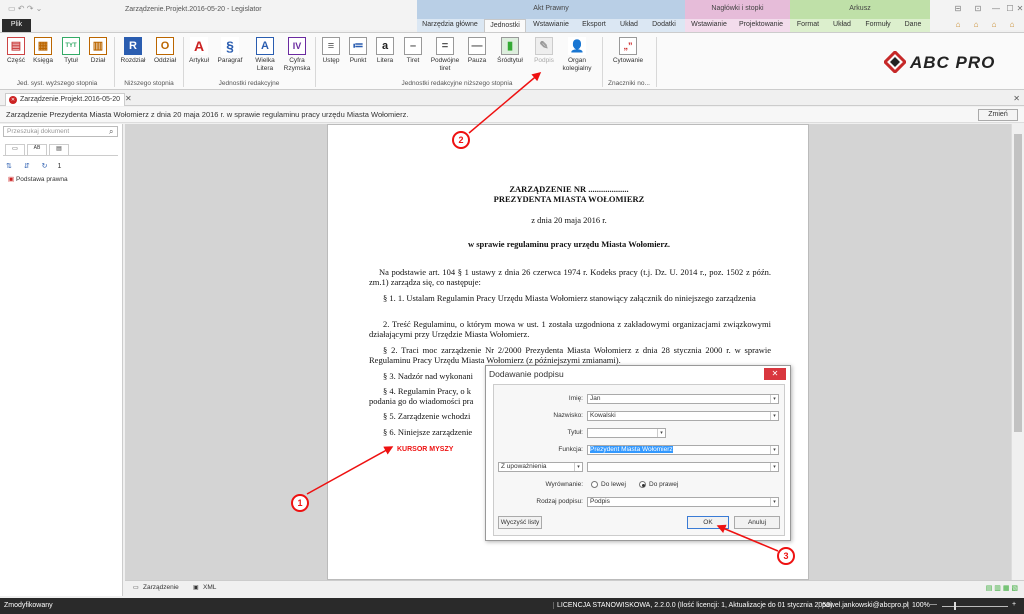 The height and width of the screenshot is (614, 1024). I want to click on ribbon-button-artykul: A Artykuł, so click(199, 50).